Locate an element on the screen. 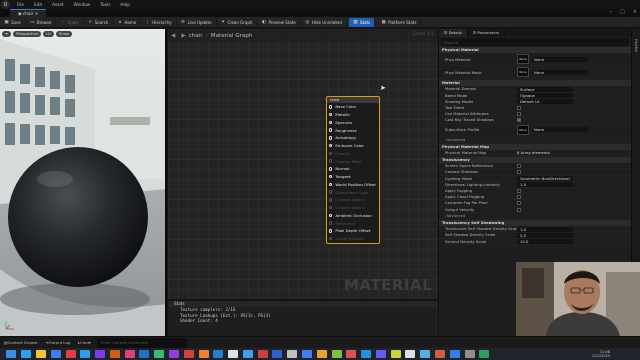 The height and width of the screenshot is (360, 640). tab-details: ☰ Details is located at coordinates (453, 33).